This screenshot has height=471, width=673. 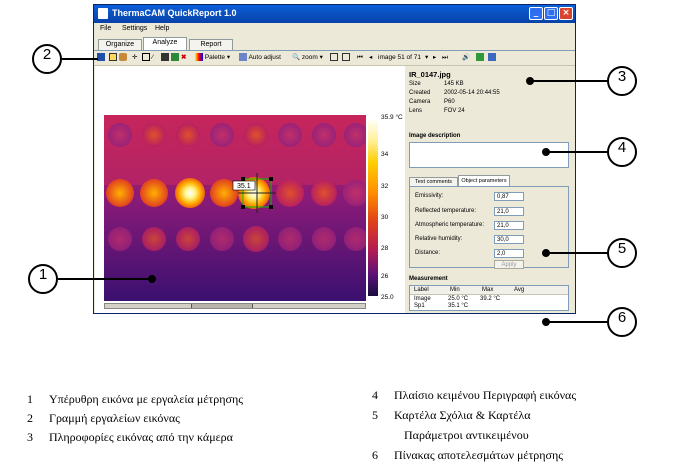 I want to click on callout-3: 3, so click(x=622, y=81).